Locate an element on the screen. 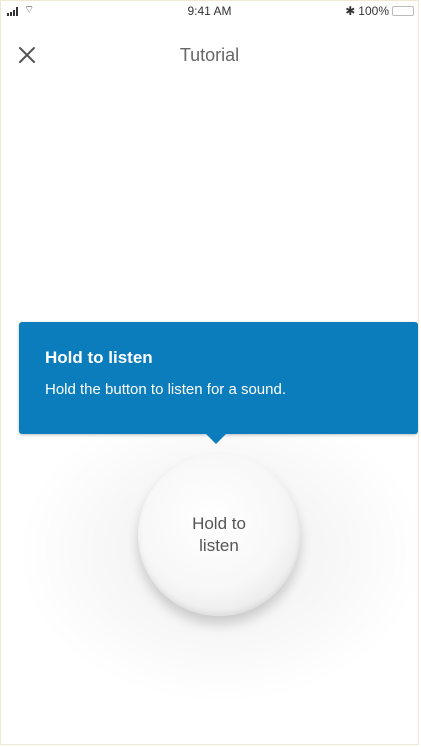  tooltip-arrow is located at coordinates (216, 438).